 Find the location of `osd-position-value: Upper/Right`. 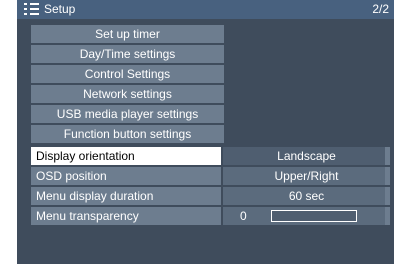

osd-position-value: Upper/Right is located at coordinates (306, 176).